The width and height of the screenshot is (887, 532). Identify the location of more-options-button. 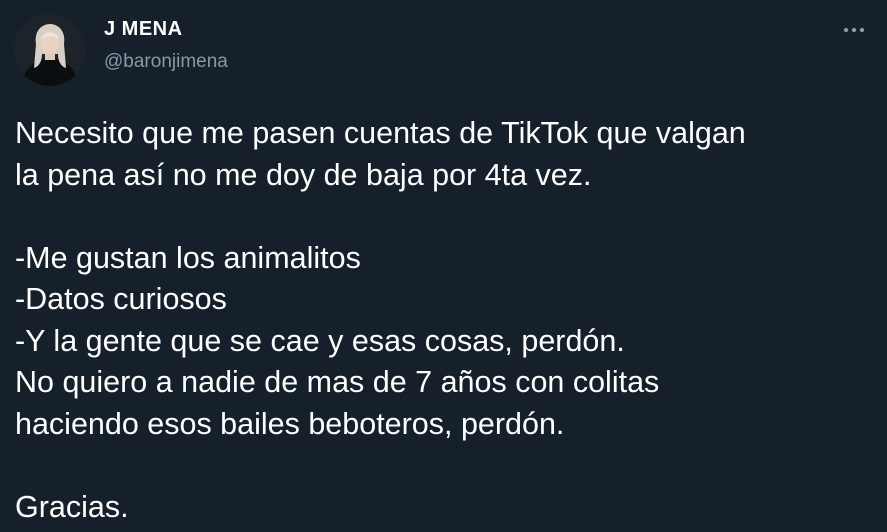
(854, 30).